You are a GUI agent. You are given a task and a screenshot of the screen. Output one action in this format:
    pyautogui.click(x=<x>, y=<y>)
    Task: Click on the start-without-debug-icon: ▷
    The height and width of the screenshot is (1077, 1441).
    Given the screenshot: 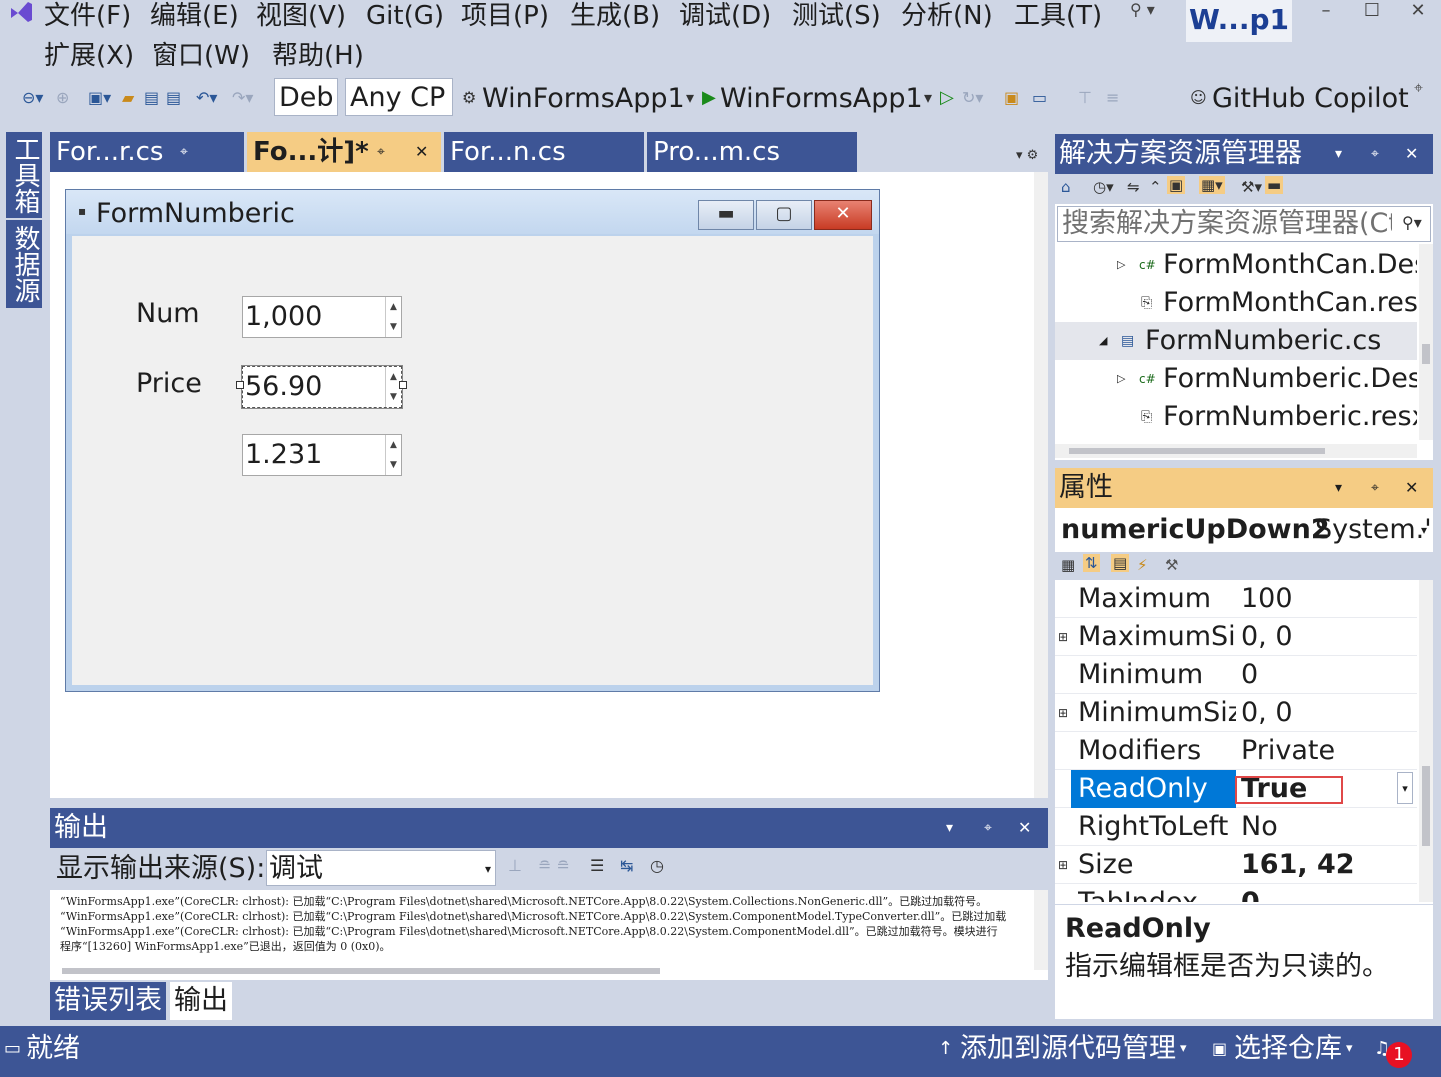 What is the action you would take?
    pyautogui.click(x=947, y=98)
    